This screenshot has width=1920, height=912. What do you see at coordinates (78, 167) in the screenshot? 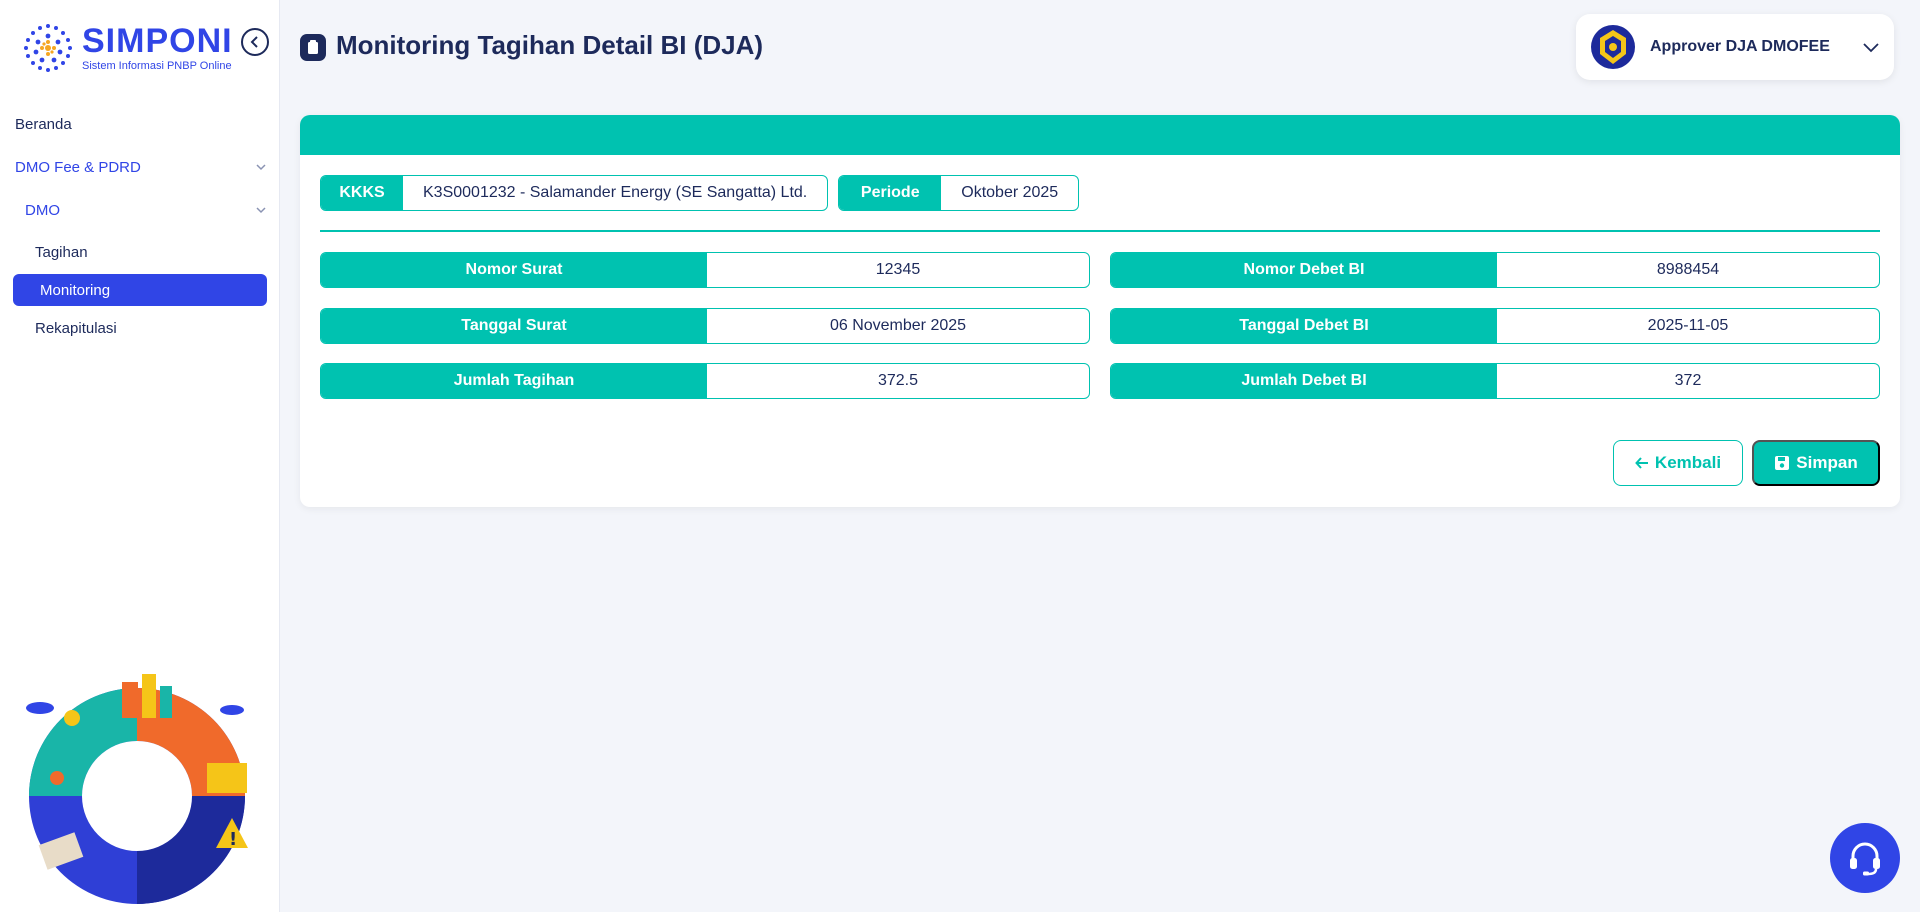
I see `sidebar-item-label: DMO Fee & PDRD` at bounding box center [78, 167].